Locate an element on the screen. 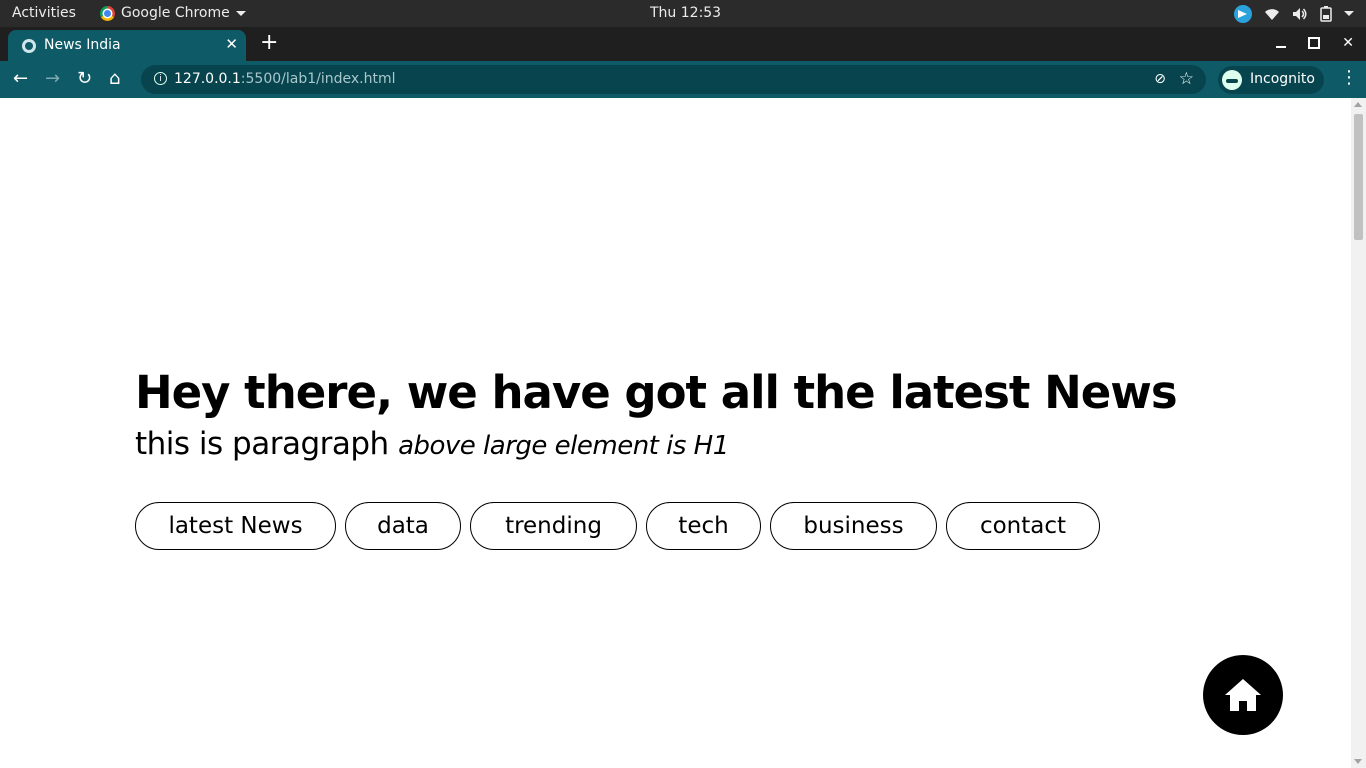  nav-button-business: business is located at coordinates (853, 526).